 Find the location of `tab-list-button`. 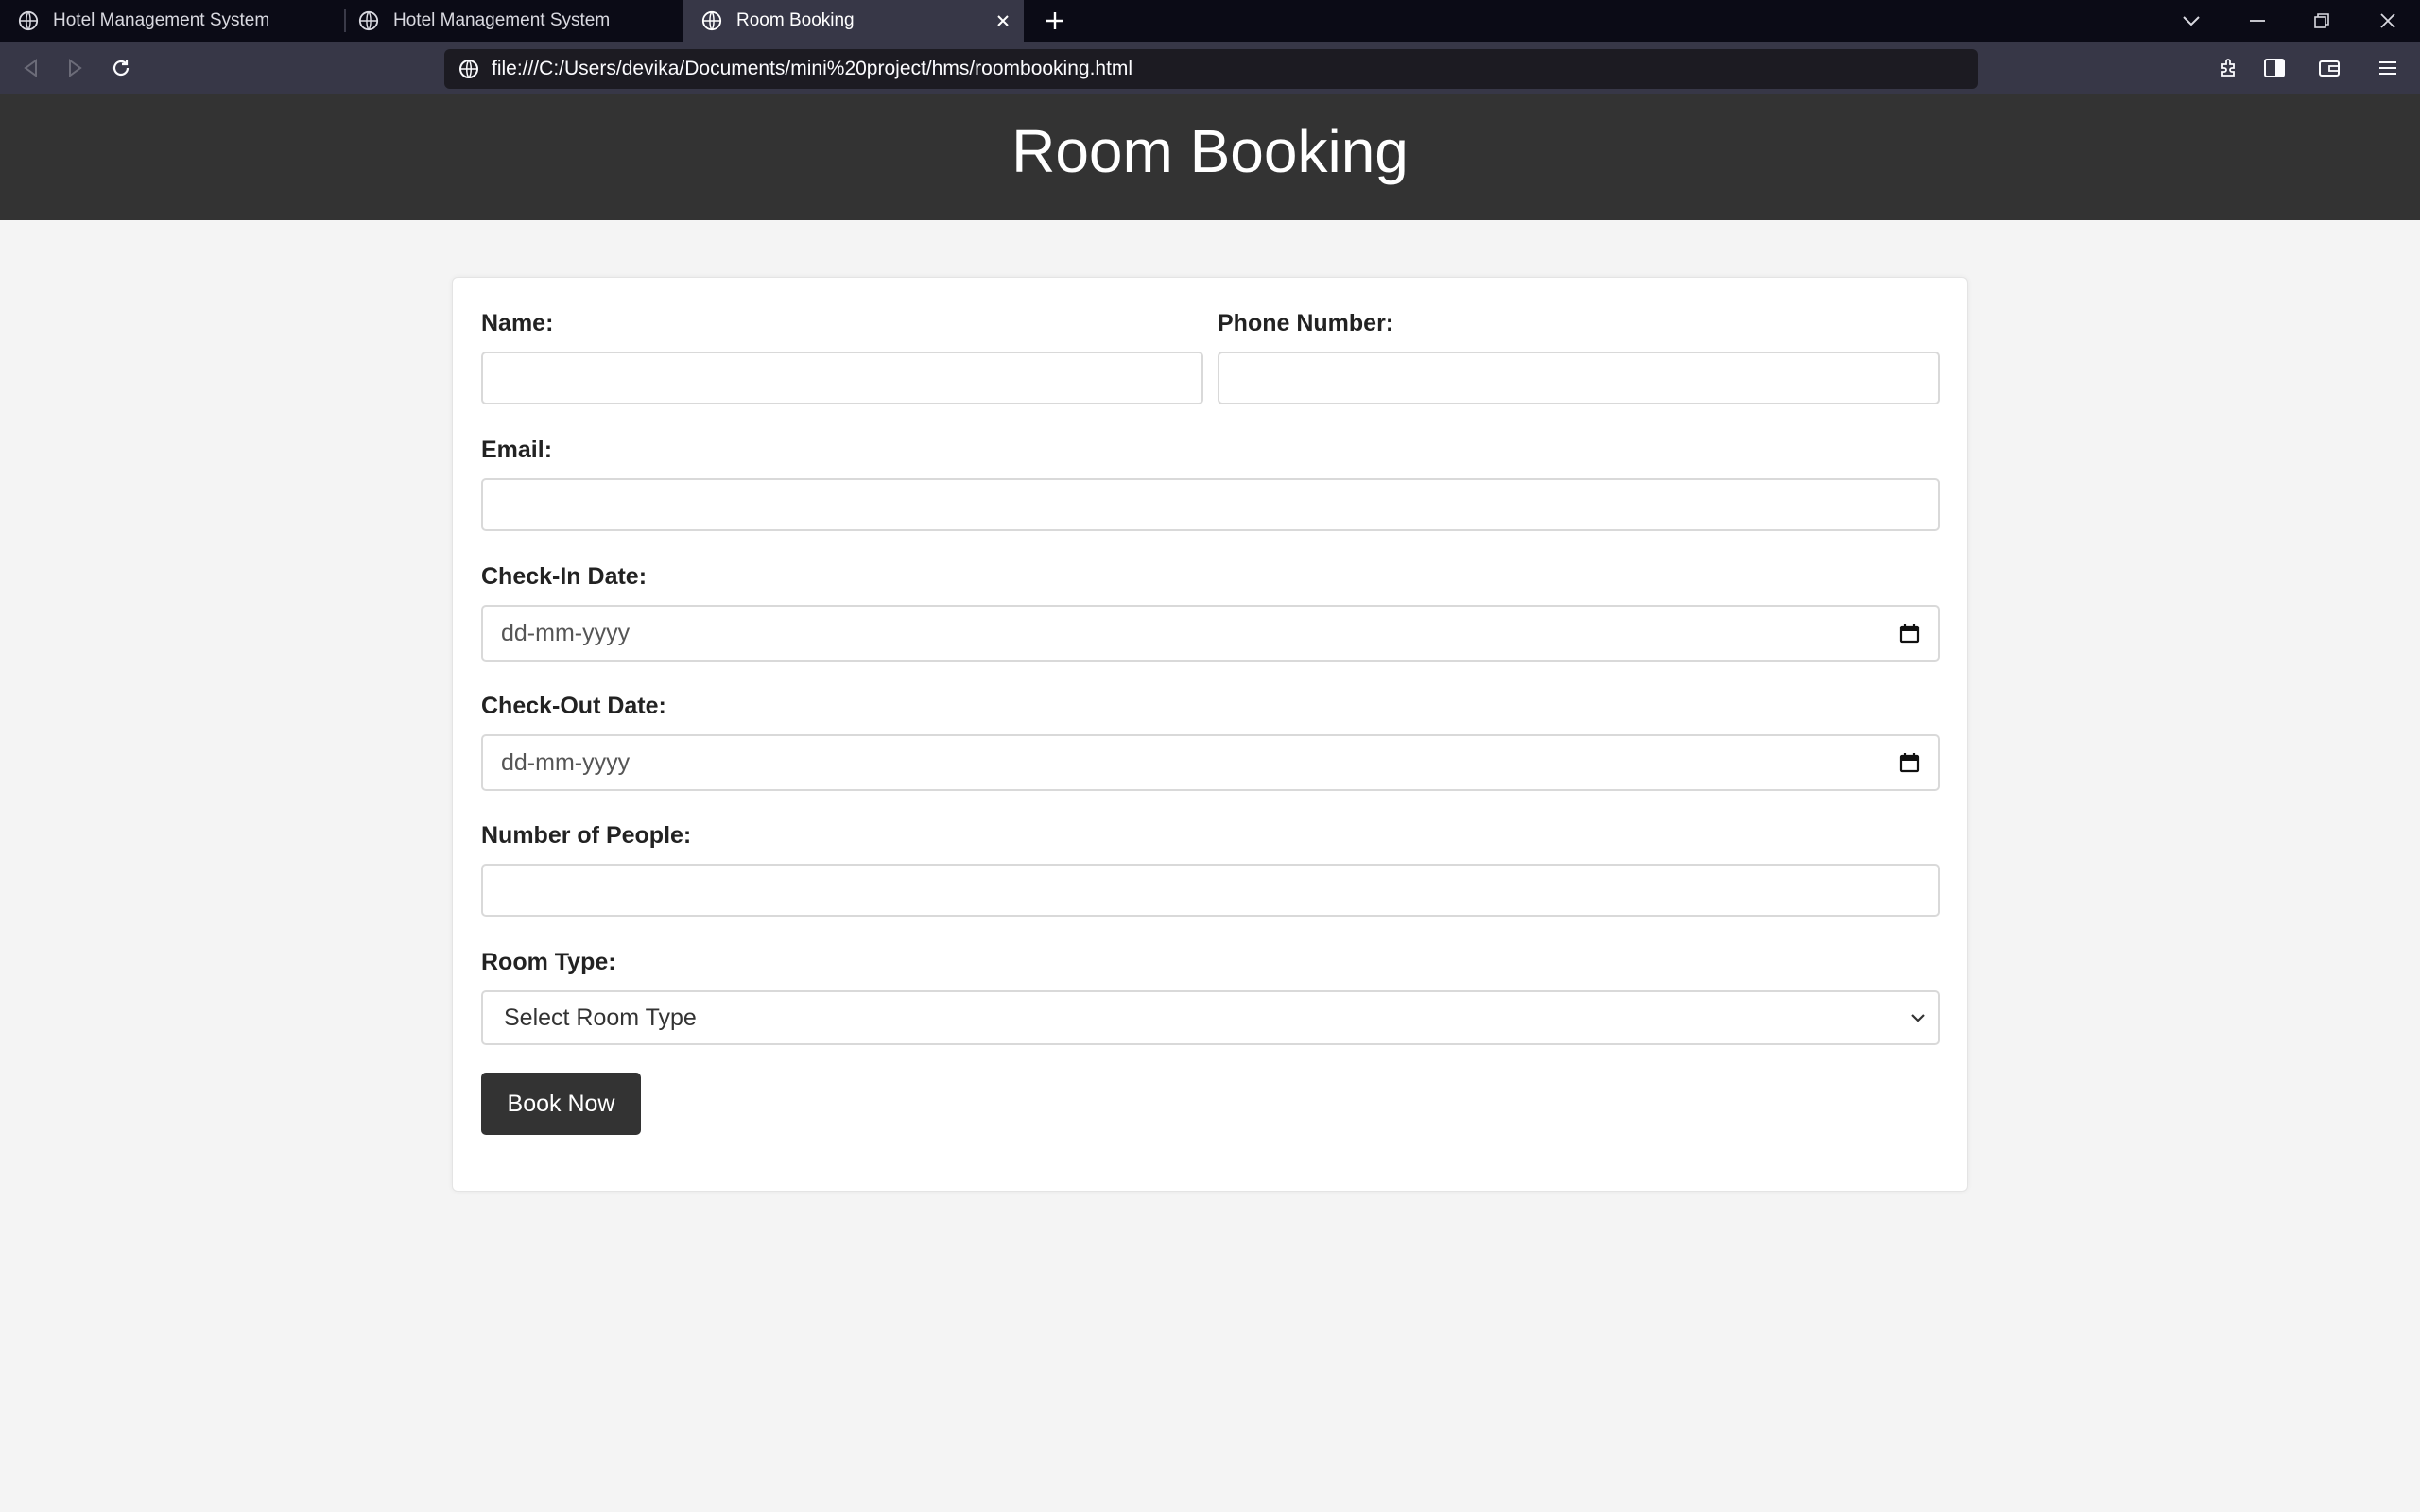

tab-list-button is located at coordinates (2191, 21).